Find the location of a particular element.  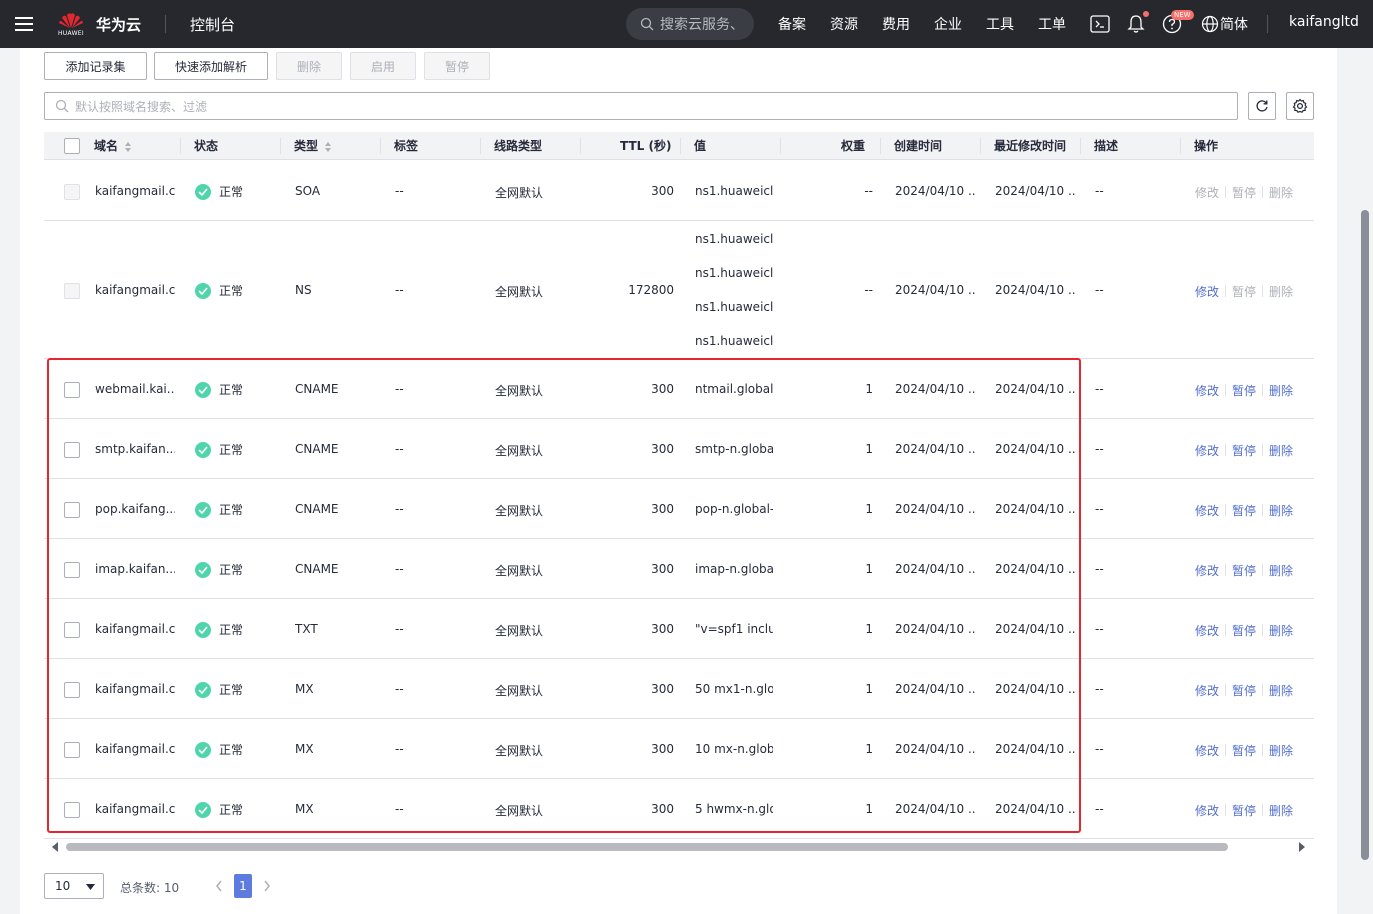

user-account: kaifangltd is located at coordinates (1324, 22).